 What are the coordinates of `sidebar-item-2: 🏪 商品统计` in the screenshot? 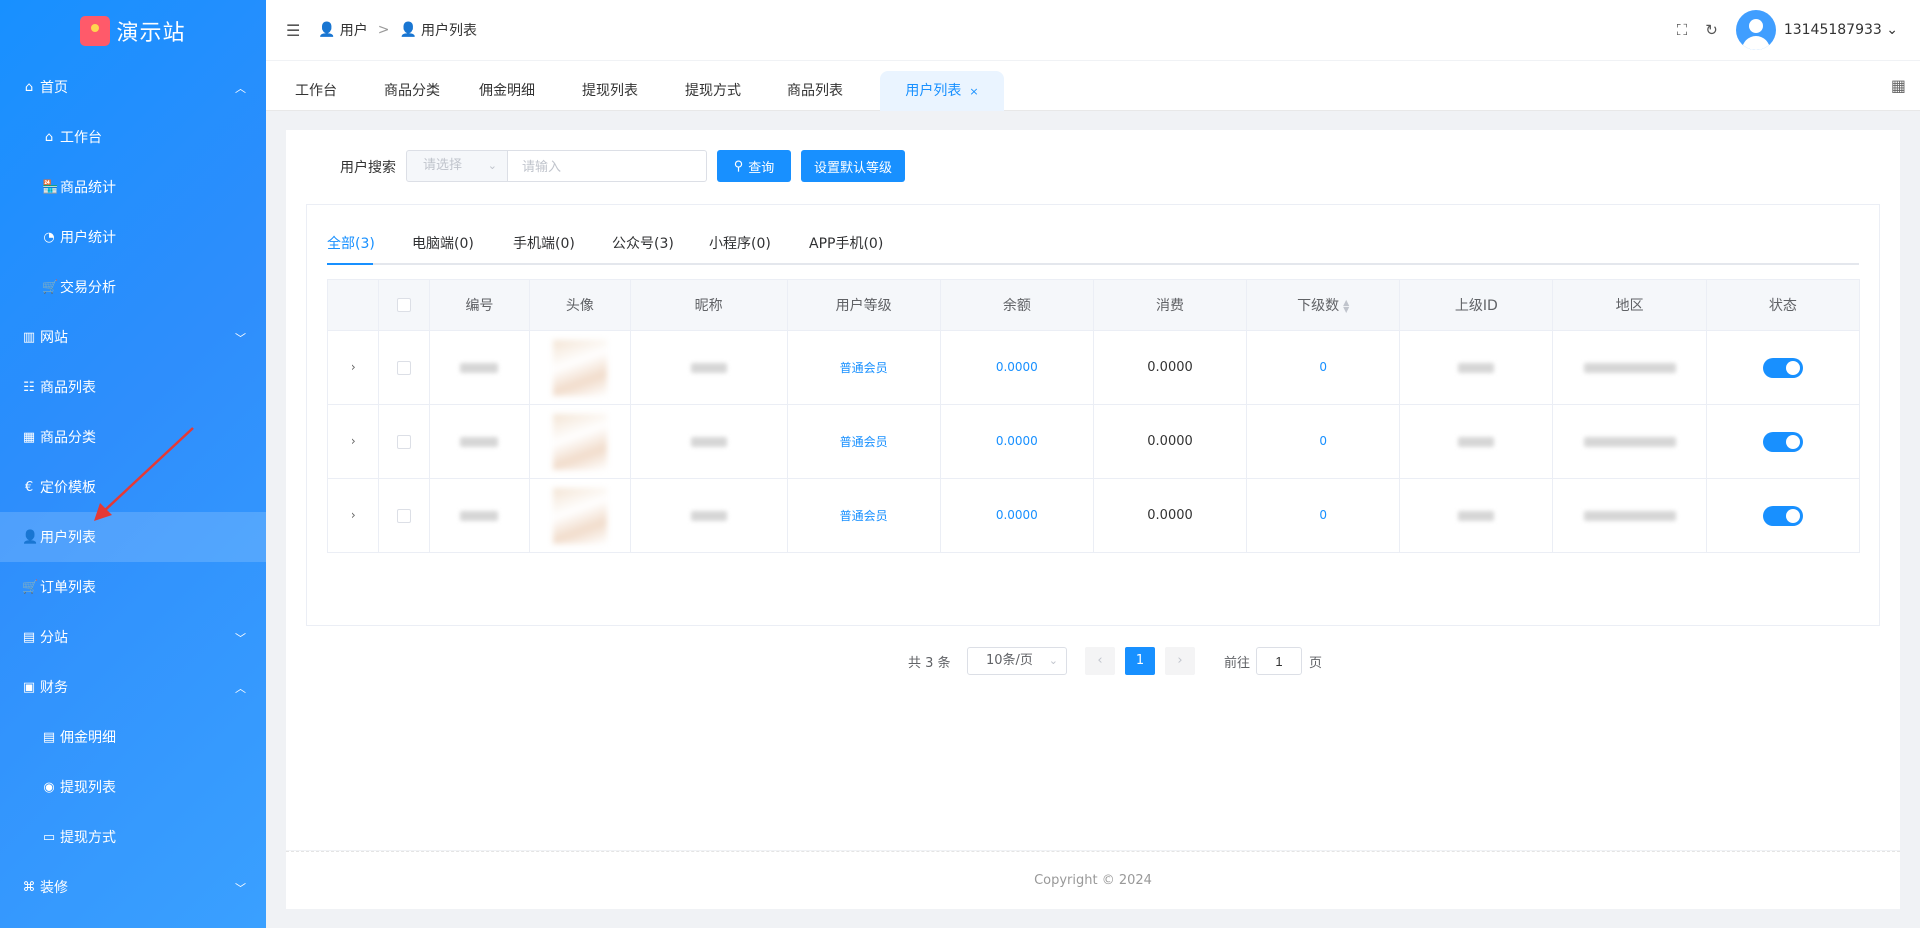 It's located at (133, 187).